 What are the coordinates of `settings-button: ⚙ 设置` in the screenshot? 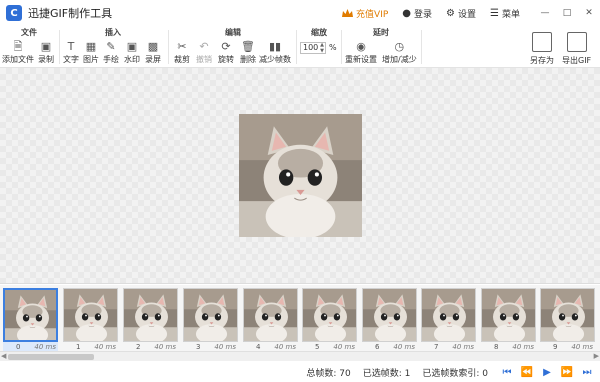 It's located at (461, 13).